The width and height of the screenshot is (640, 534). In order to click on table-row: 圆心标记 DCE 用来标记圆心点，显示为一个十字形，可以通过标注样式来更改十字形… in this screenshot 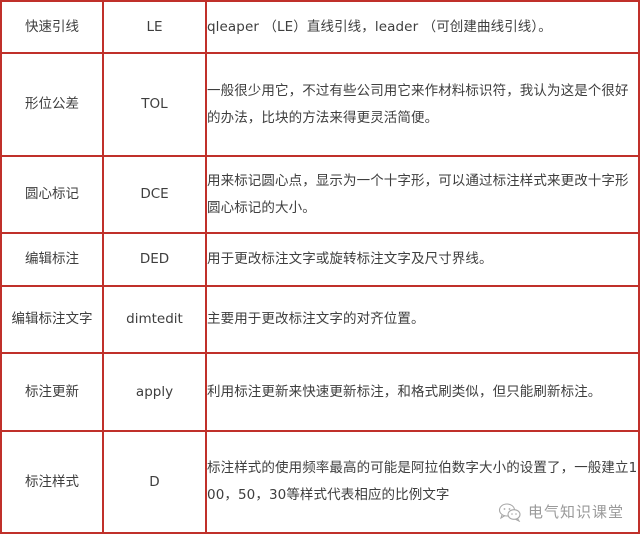, I will do `click(320, 194)`.